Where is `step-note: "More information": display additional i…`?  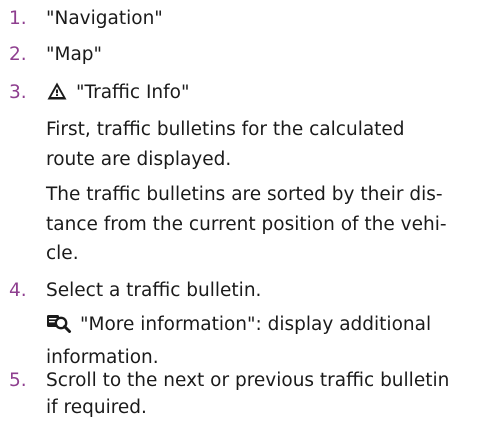 step-note: "More information": display additional i… is located at coordinates (238, 341).